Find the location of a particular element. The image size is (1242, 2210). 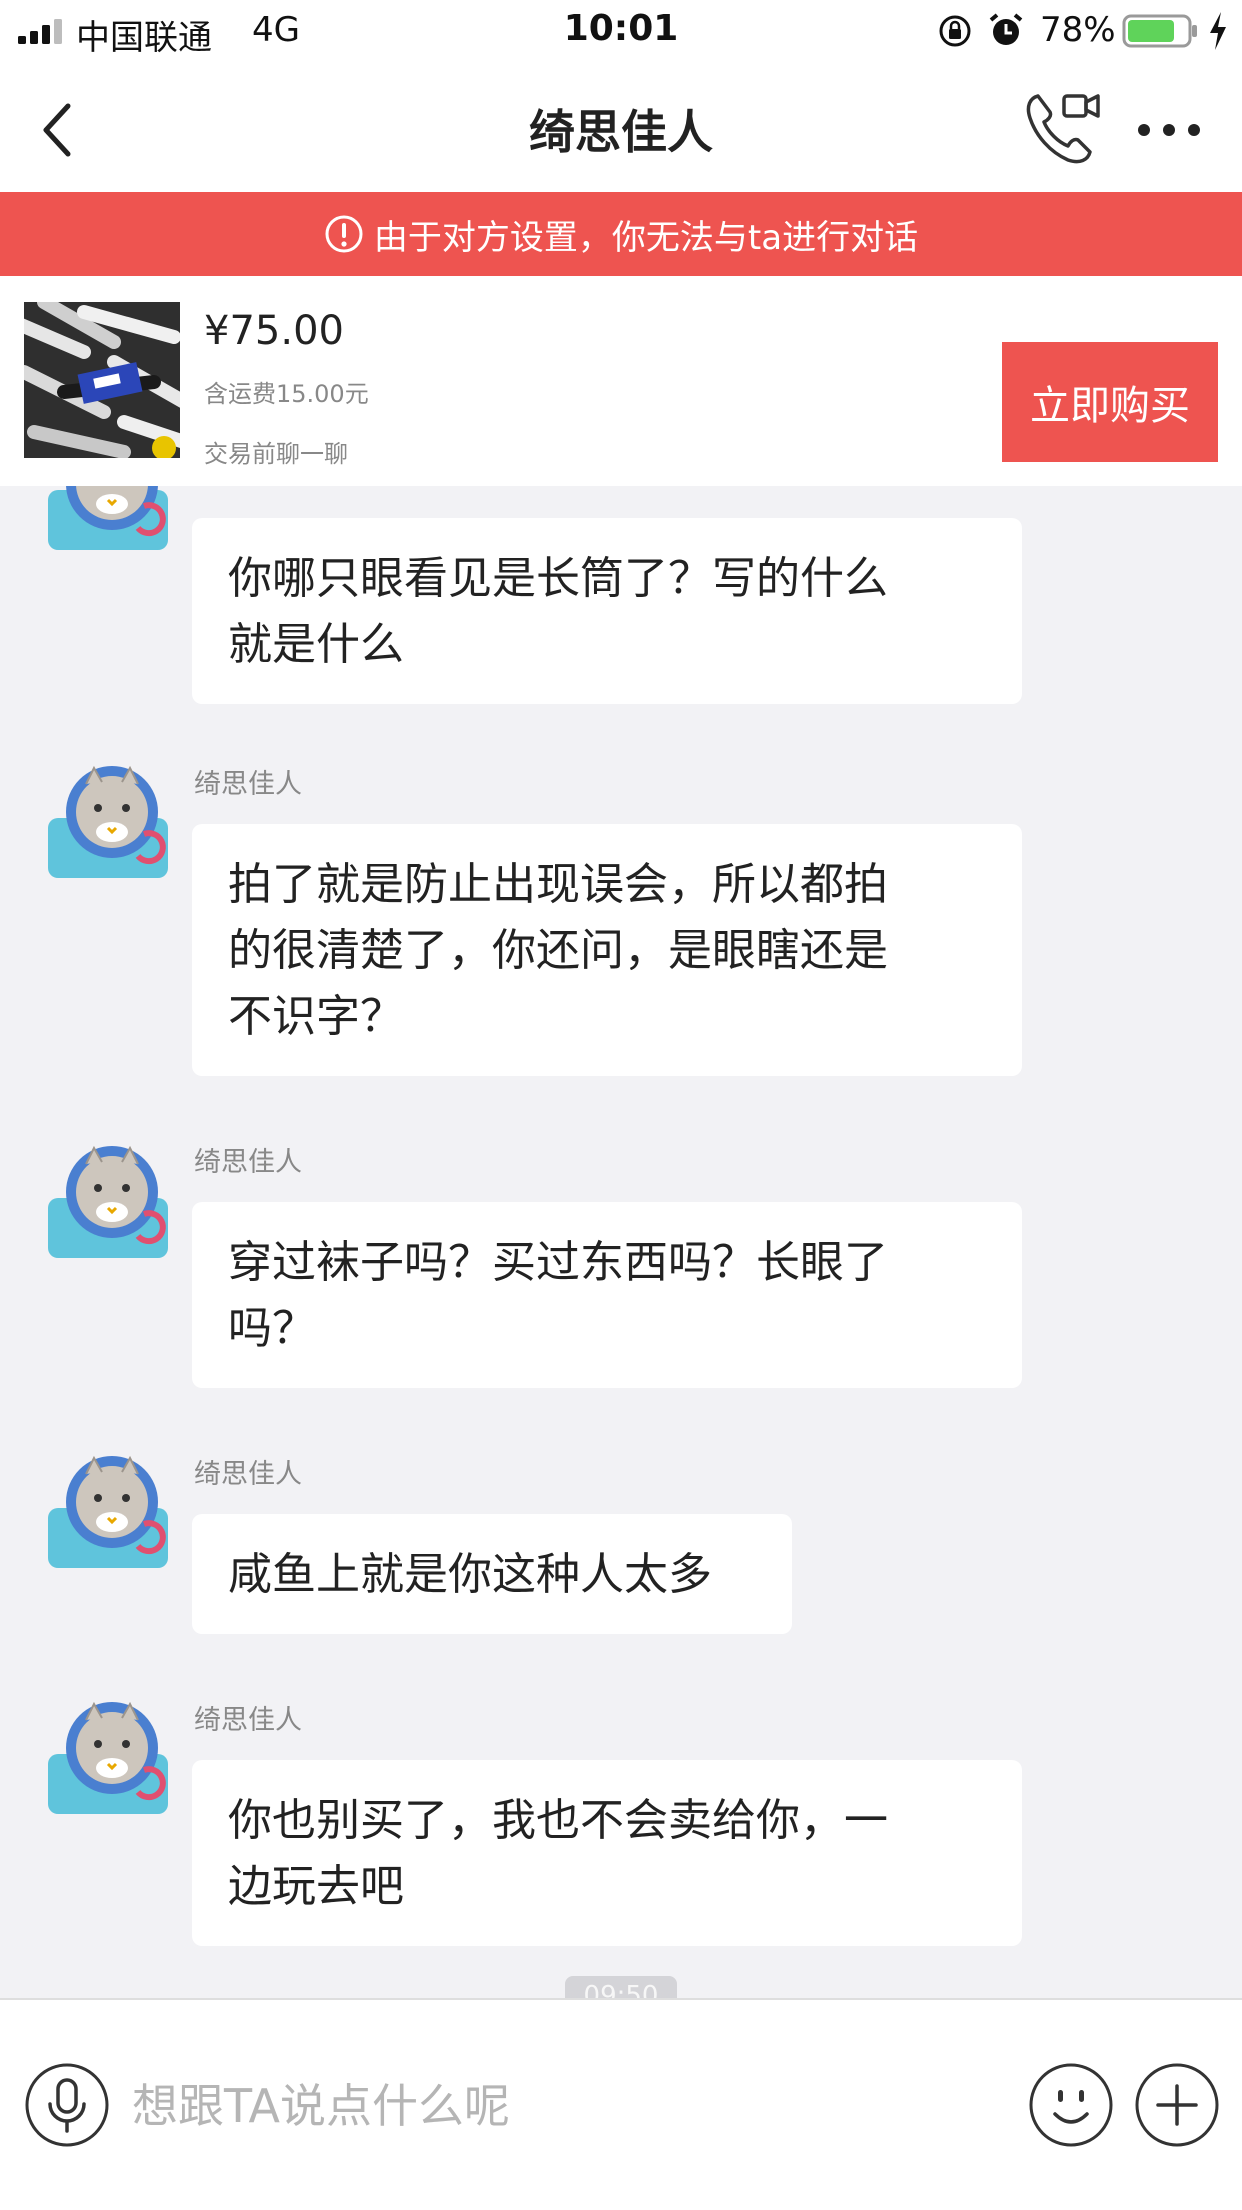

battery-percent: 78% is located at coordinates (1078, 30).